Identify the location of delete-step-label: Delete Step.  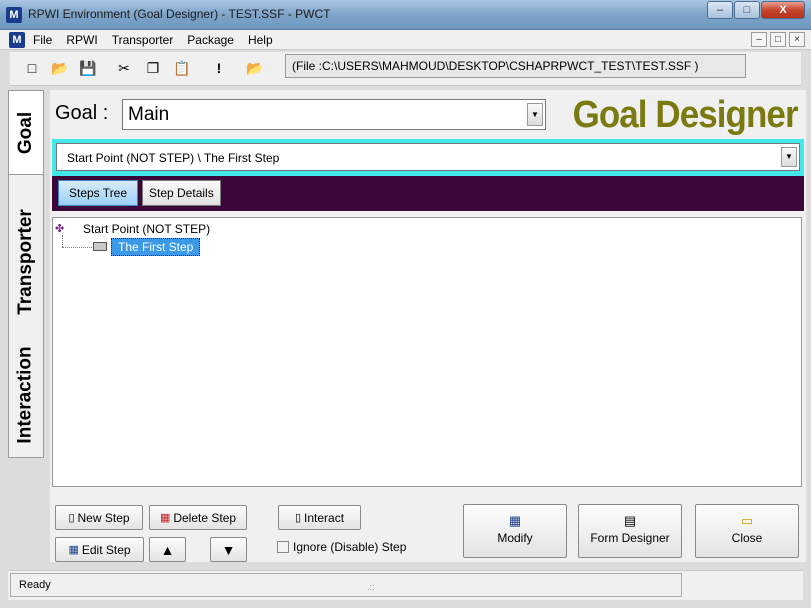
(205, 517).